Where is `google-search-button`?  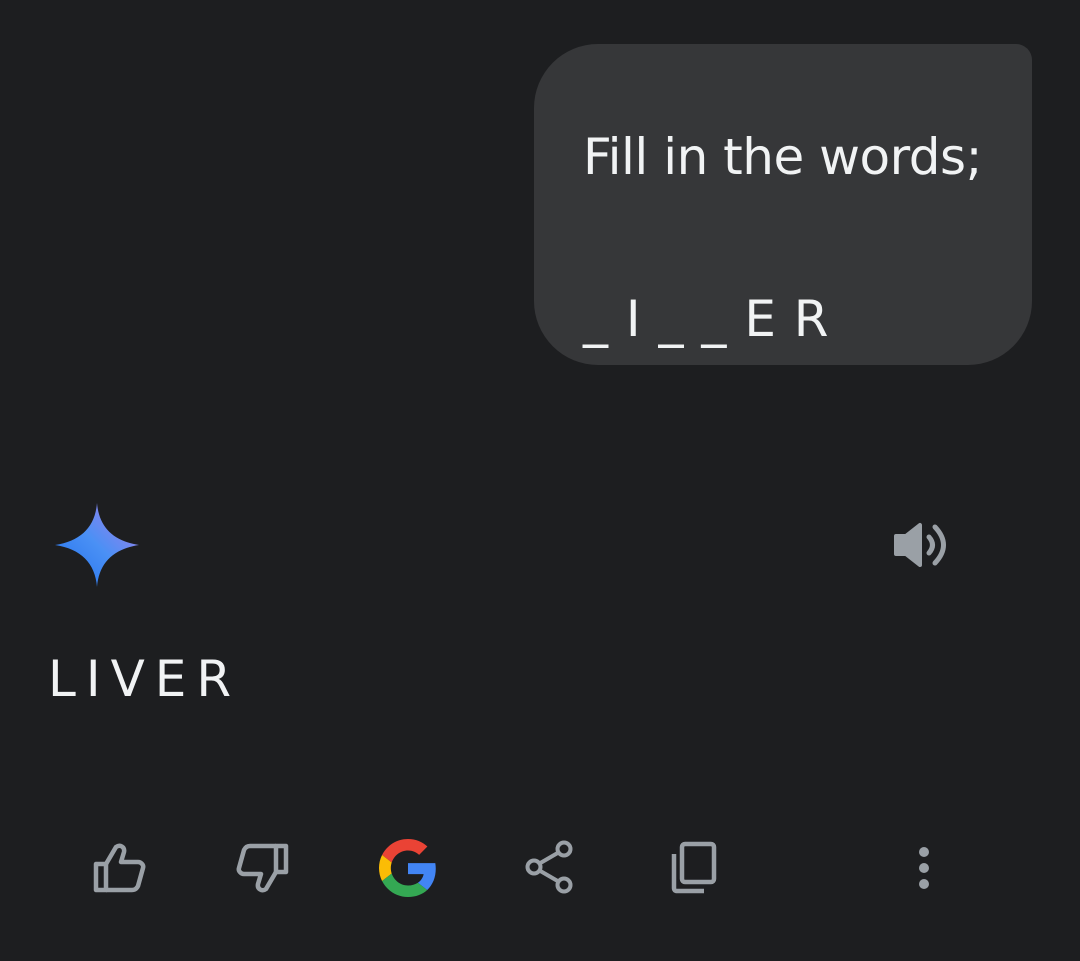 google-search-button is located at coordinates (408, 868).